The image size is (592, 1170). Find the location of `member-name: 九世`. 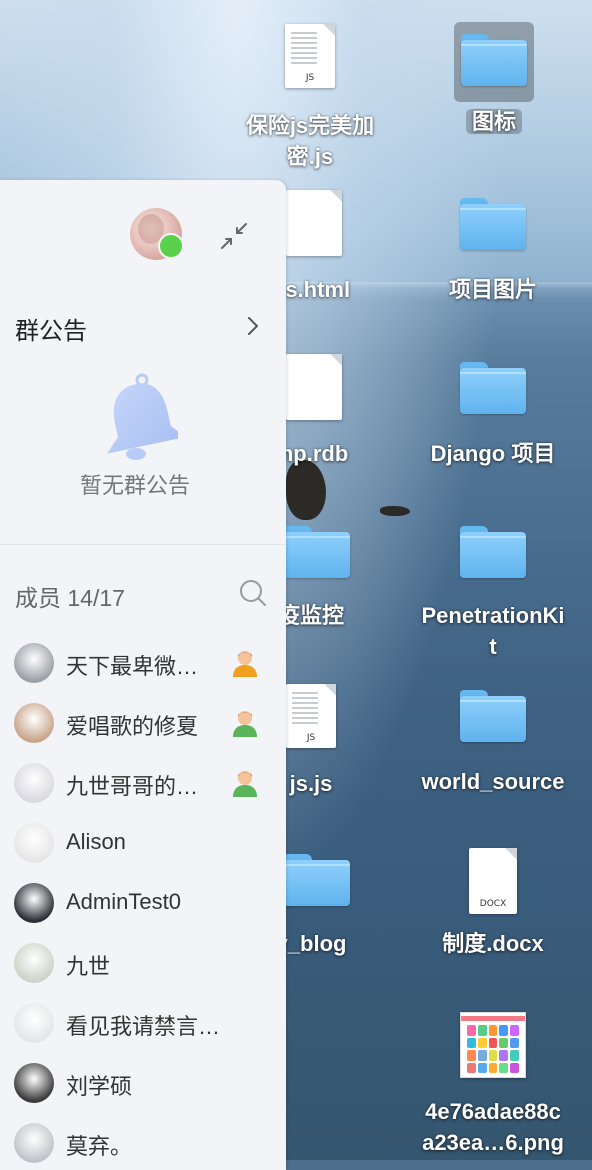

member-name: 九世 is located at coordinates (88, 966).